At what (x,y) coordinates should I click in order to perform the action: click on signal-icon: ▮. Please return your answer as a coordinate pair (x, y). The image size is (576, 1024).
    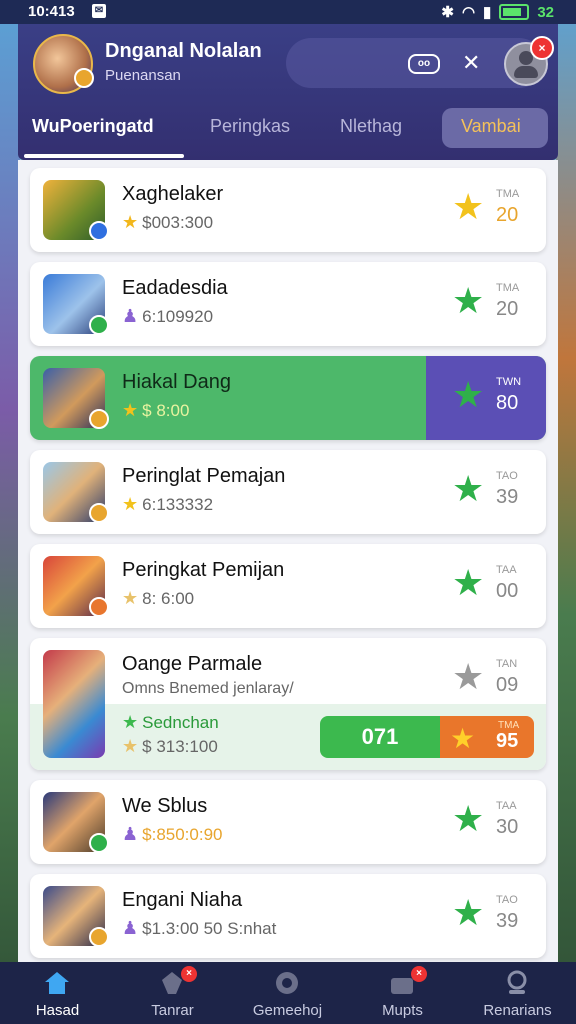
    Looking at the image, I should click on (487, 12).